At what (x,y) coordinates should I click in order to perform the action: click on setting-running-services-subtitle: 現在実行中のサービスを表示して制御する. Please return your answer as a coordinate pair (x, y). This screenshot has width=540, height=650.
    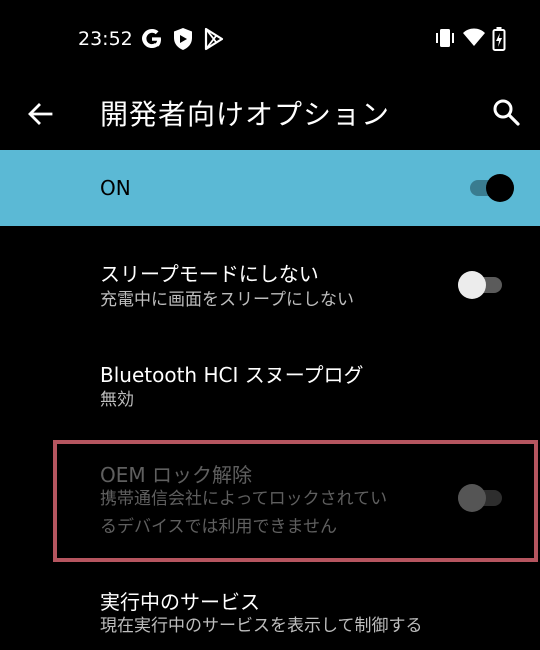
    Looking at the image, I should click on (261, 626).